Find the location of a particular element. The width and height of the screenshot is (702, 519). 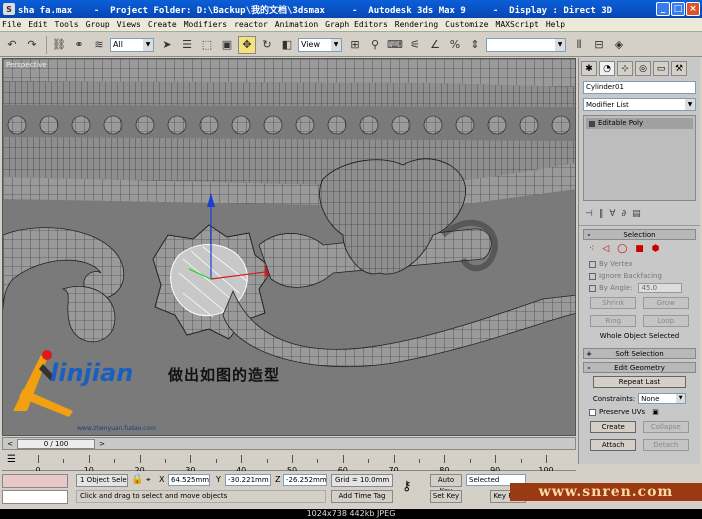

attach-button: Attach is located at coordinates (613, 445).